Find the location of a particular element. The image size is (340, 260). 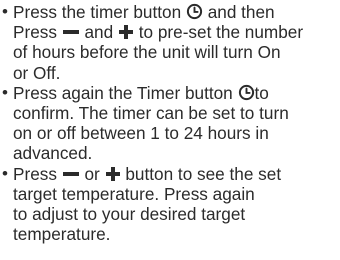

item1-text-c: Press is located at coordinates (35, 32).